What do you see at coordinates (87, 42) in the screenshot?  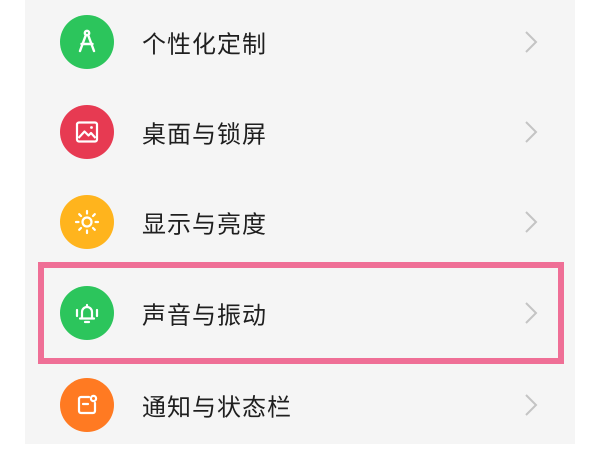 I see `compass-icon` at bounding box center [87, 42].